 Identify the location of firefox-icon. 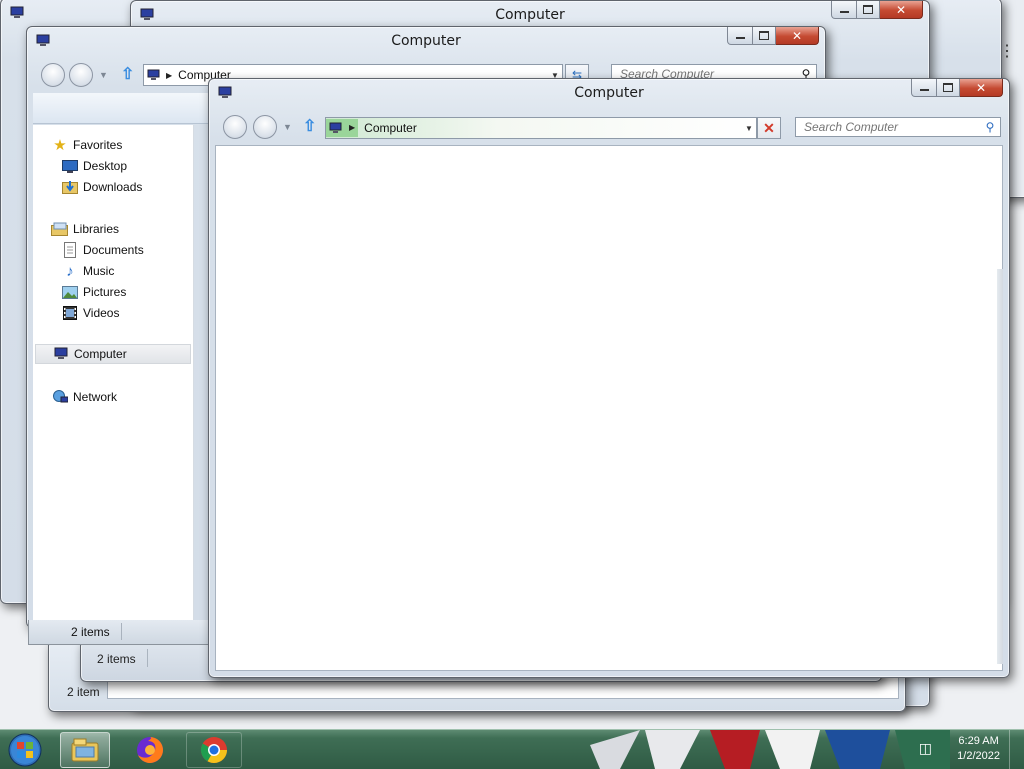
(150, 750).